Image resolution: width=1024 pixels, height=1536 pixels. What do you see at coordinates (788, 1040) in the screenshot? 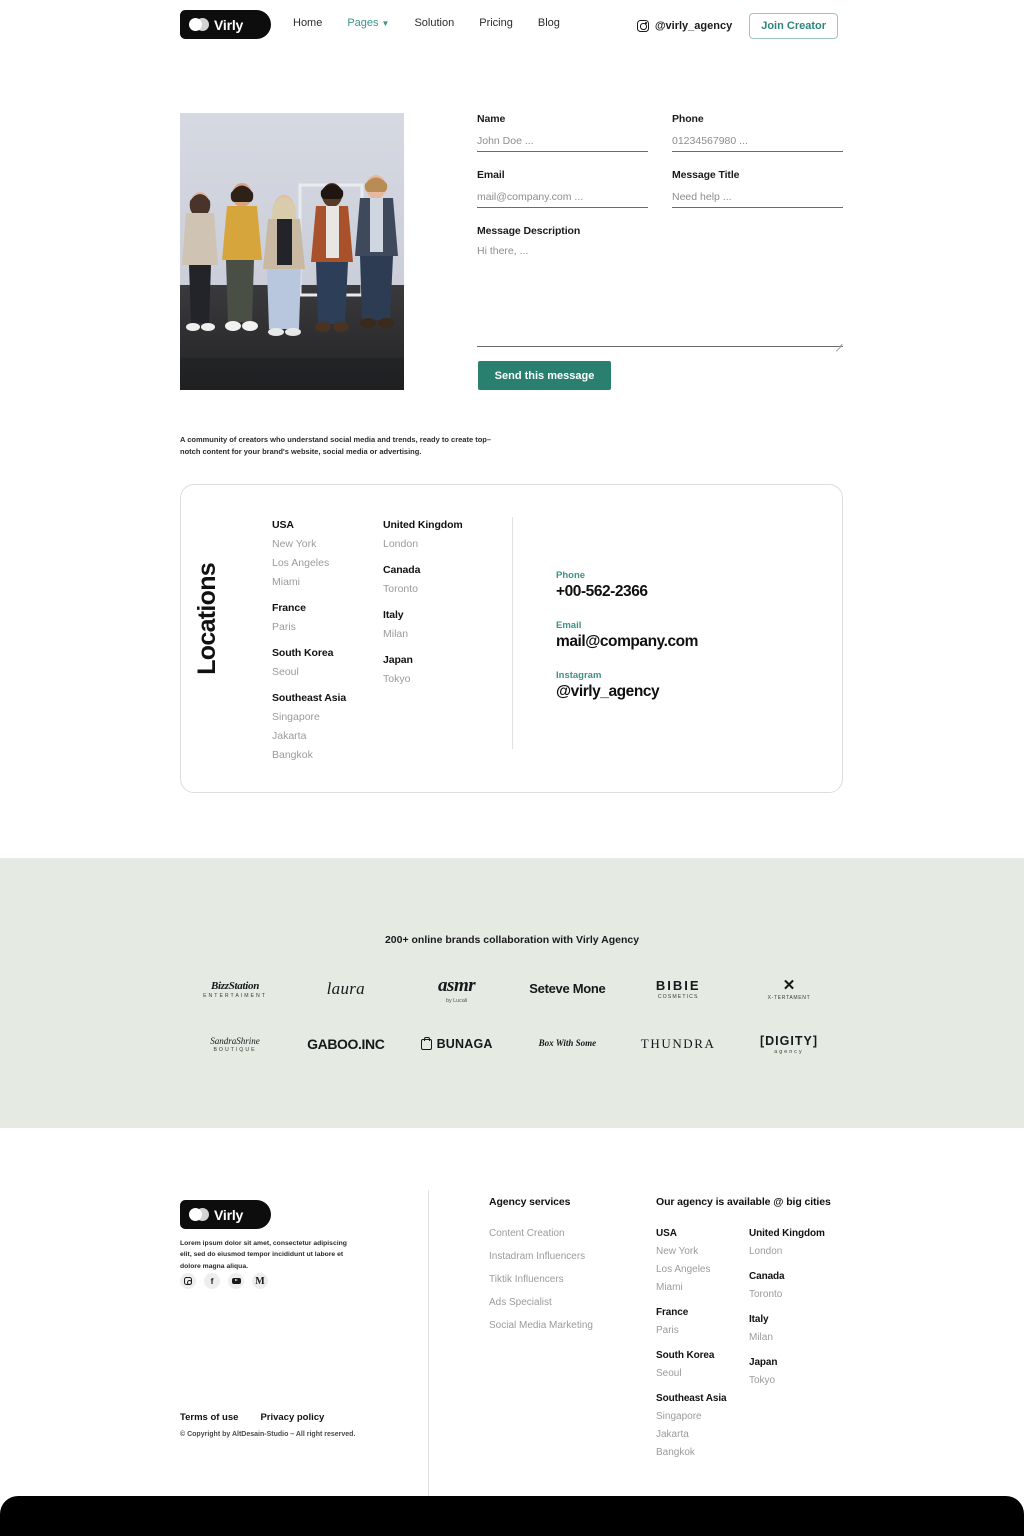
I see `brand-name: [DIGITY]` at bounding box center [788, 1040].